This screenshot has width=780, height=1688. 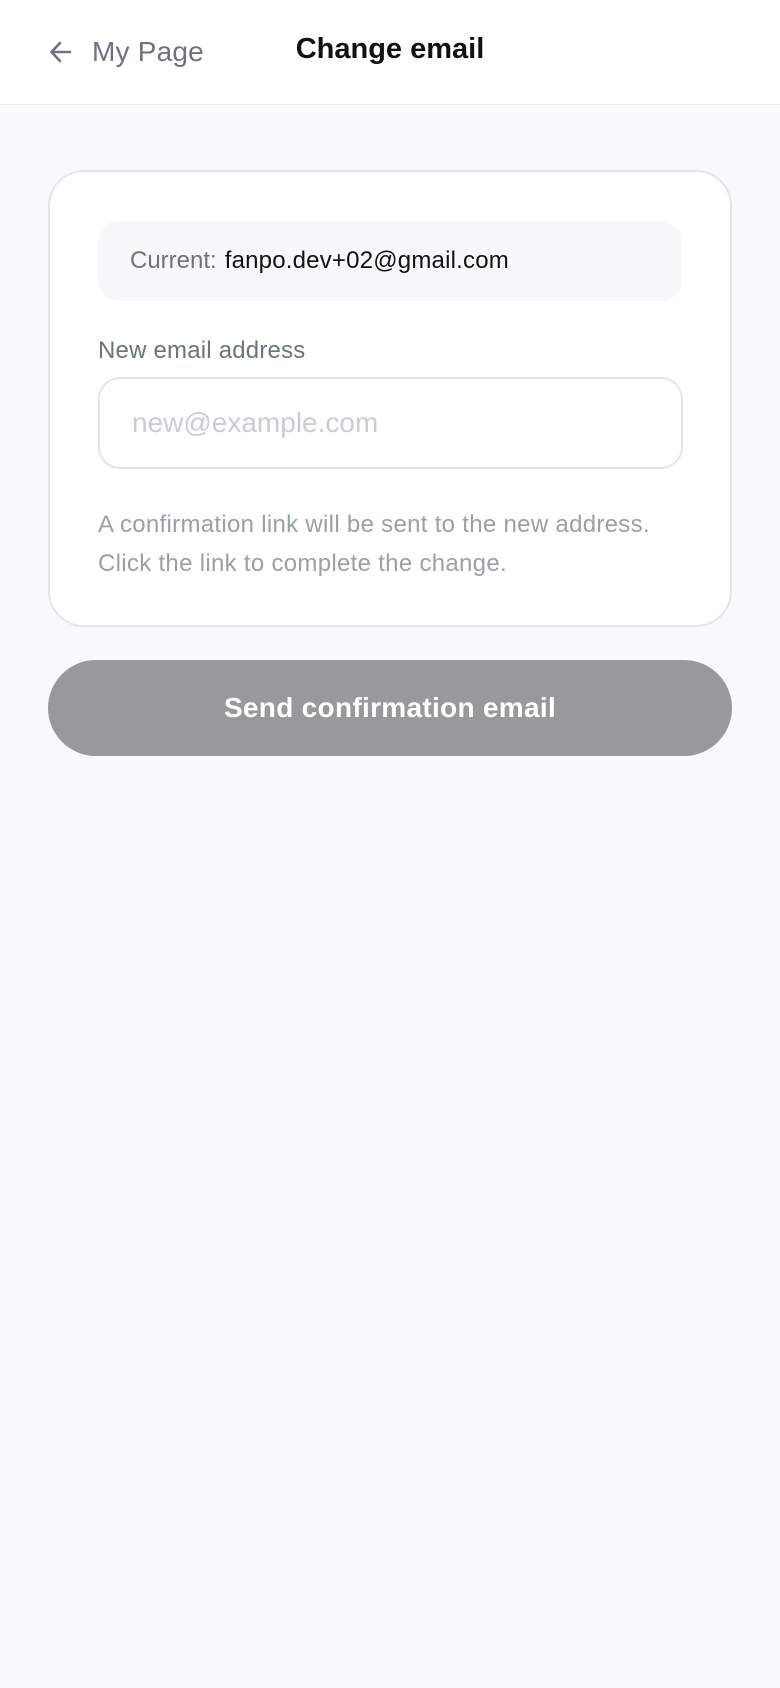 I want to click on current-email-box: Current: fanpo.dev+02@gmail.com, so click(x=390, y=261).